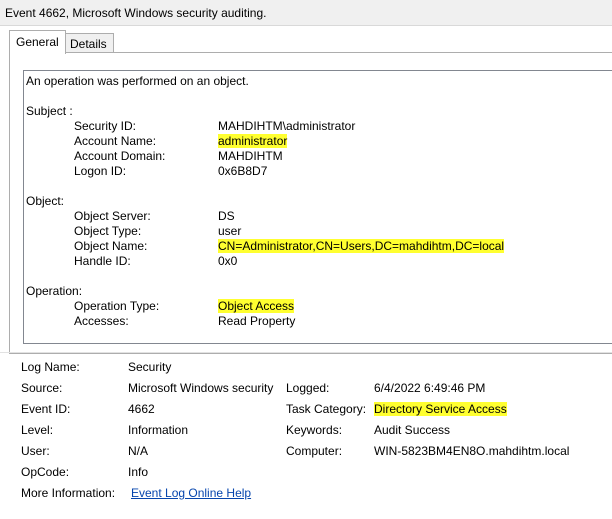 This screenshot has width=612, height=519. Describe the element at coordinates (226, 216) in the screenshot. I see `object-server-value: DS` at that location.